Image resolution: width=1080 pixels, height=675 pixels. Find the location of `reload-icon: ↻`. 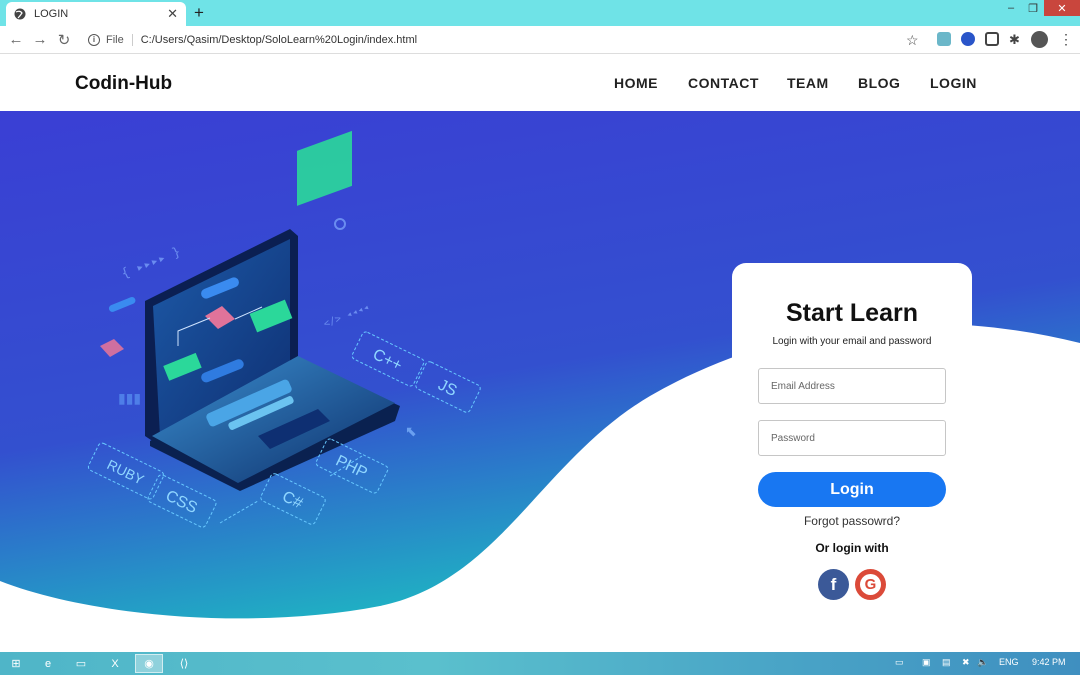

reload-icon: ↻ is located at coordinates (64, 40).